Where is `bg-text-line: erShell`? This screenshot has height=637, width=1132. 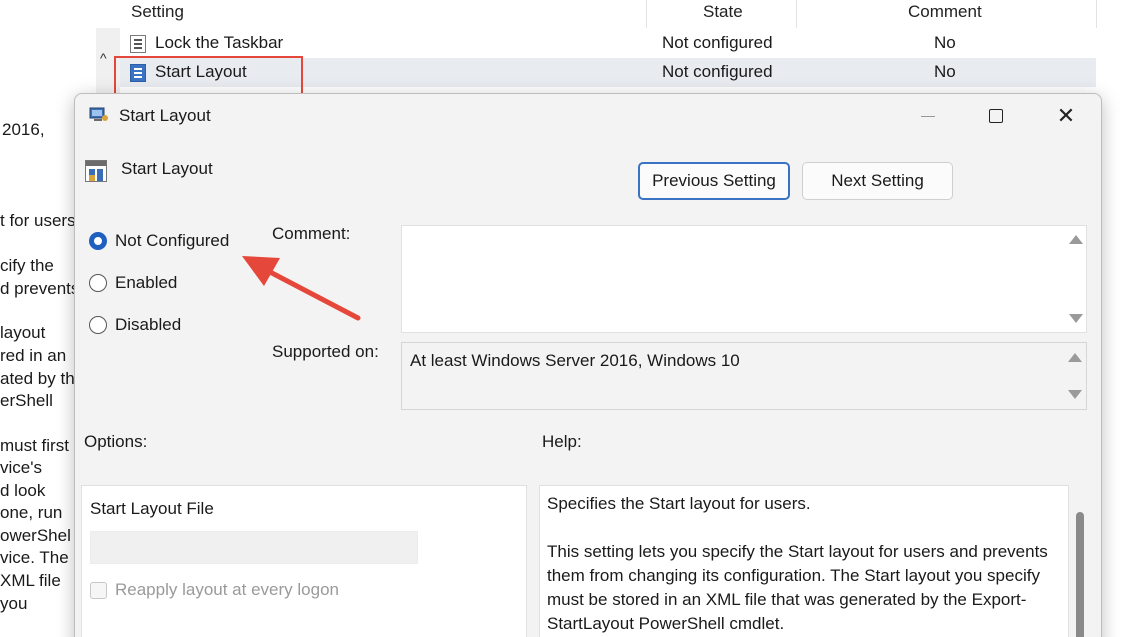
bg-text-line: erShell is located at coordinates (26, 400).